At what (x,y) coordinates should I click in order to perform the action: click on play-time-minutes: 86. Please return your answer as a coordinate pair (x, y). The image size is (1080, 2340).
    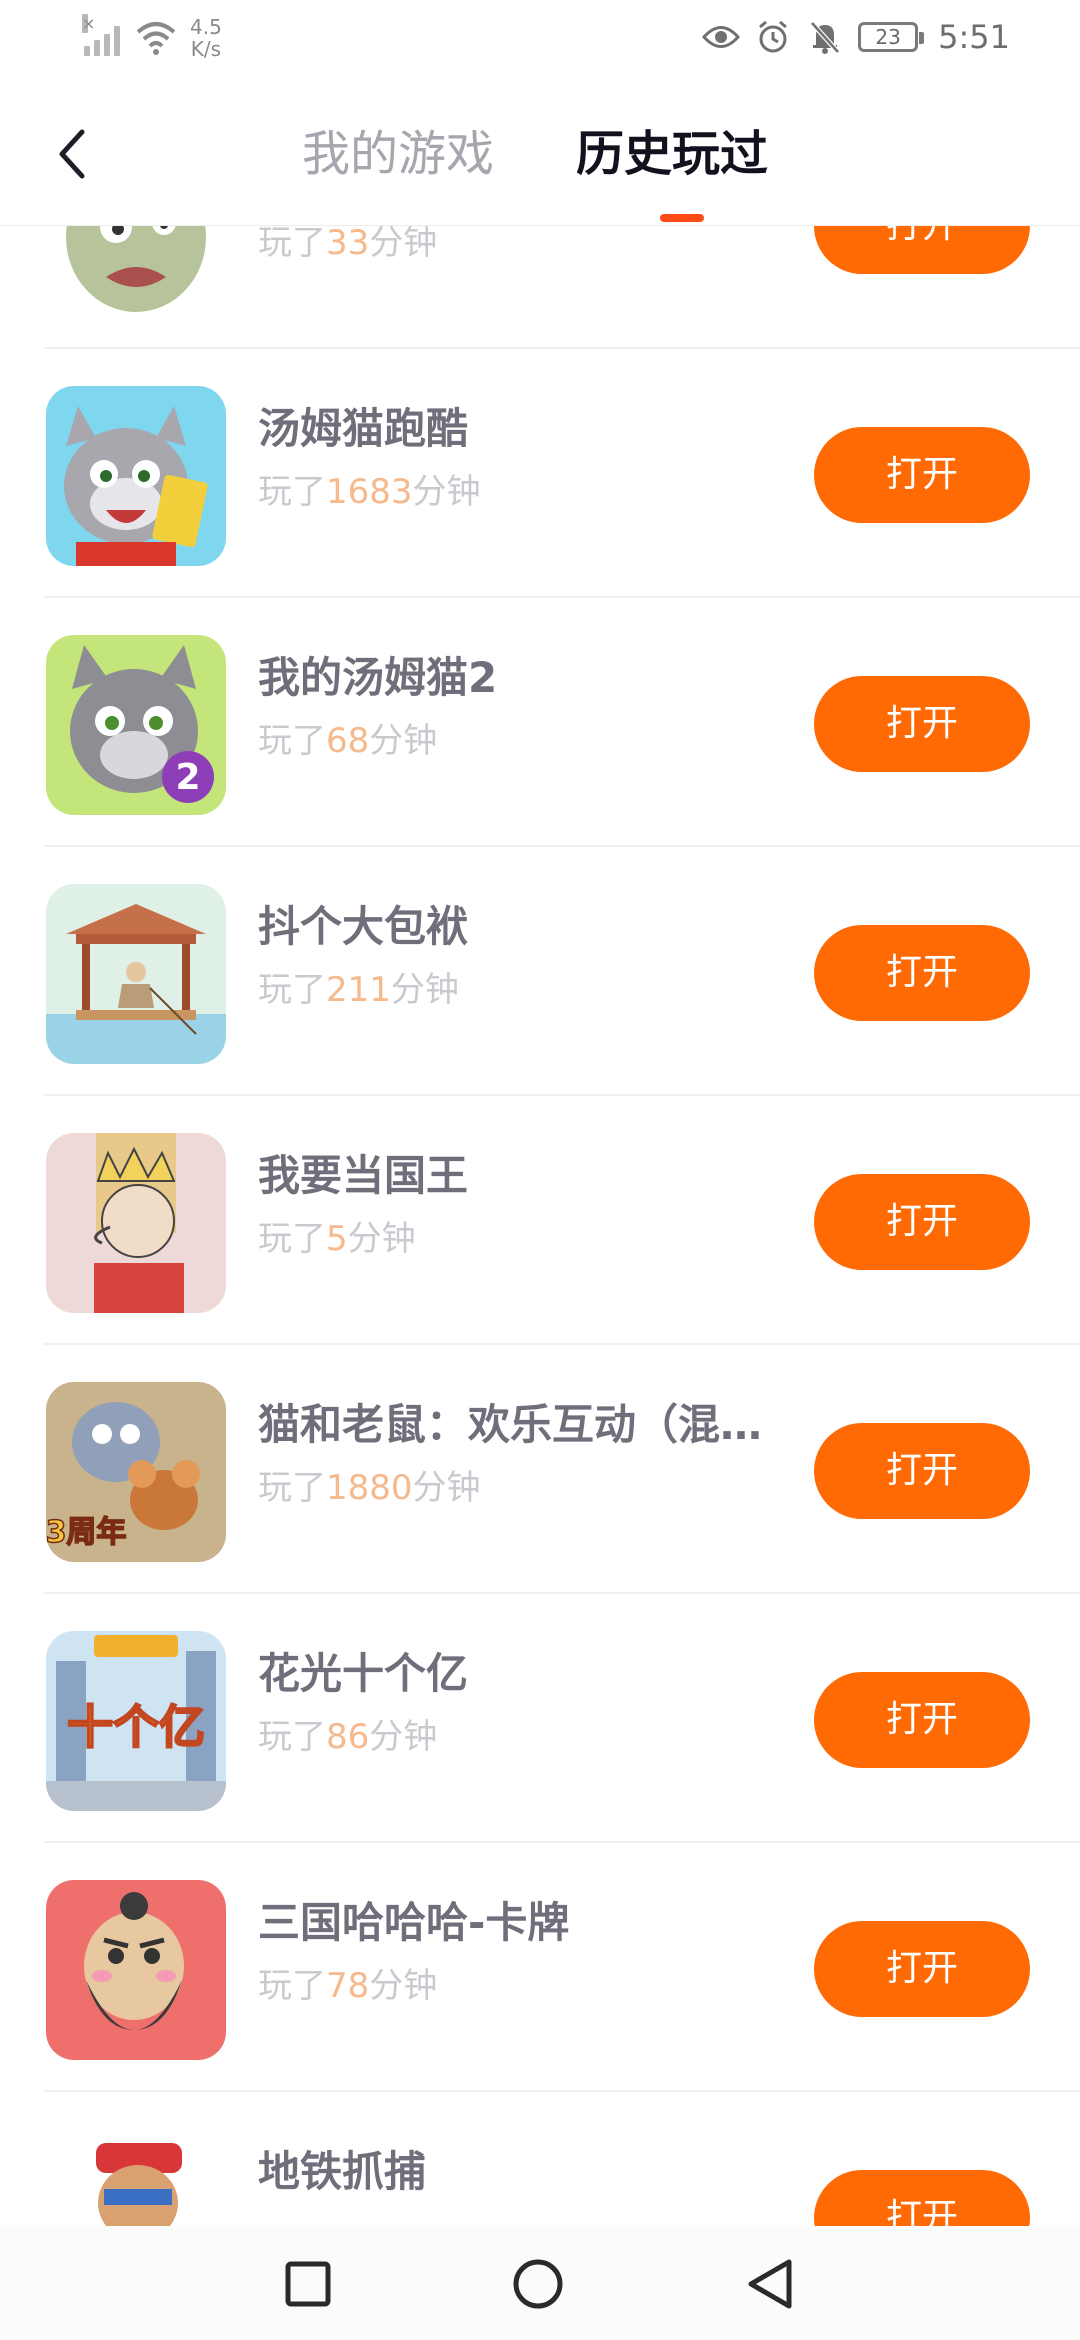
    Looking at the image, I should click on (348, 1737).